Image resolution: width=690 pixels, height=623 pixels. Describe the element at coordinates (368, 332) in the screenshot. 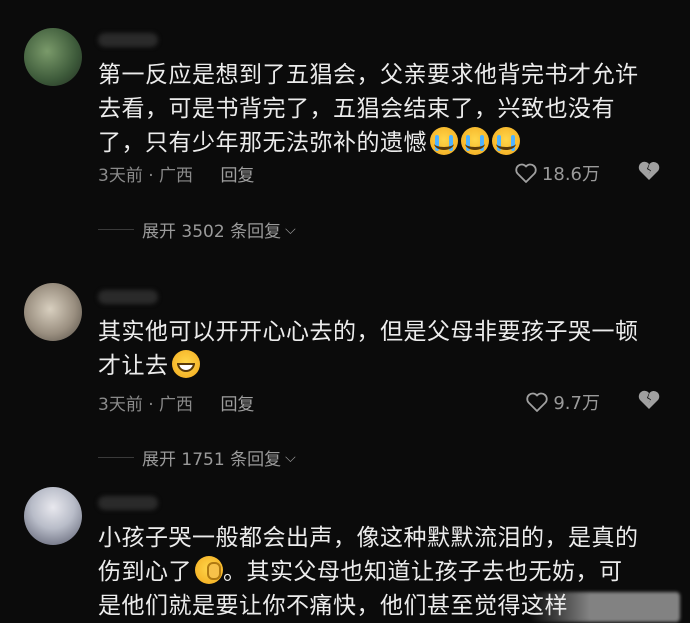

I see `comment-line: 其实他可以开开心心去的，但是父母非要孩子哭一顿` at that location.